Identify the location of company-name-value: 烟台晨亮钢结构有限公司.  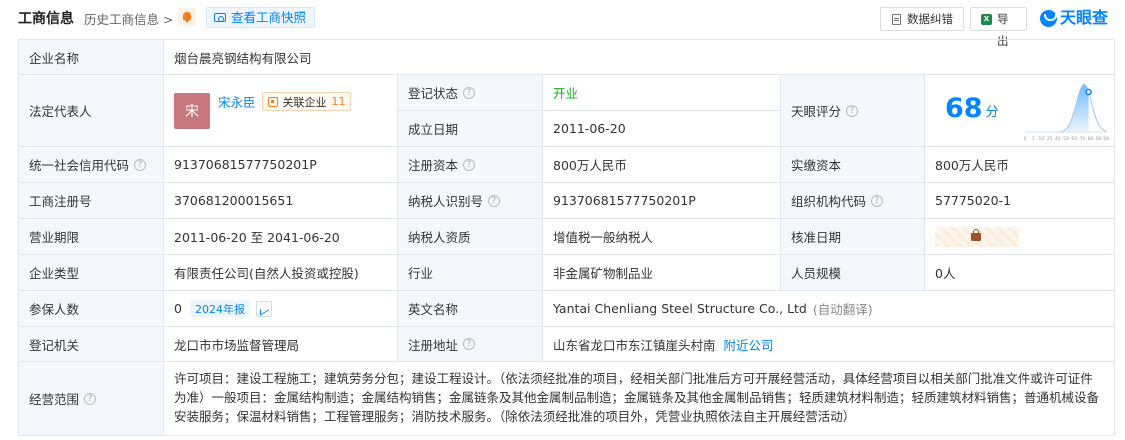
(639, 57).